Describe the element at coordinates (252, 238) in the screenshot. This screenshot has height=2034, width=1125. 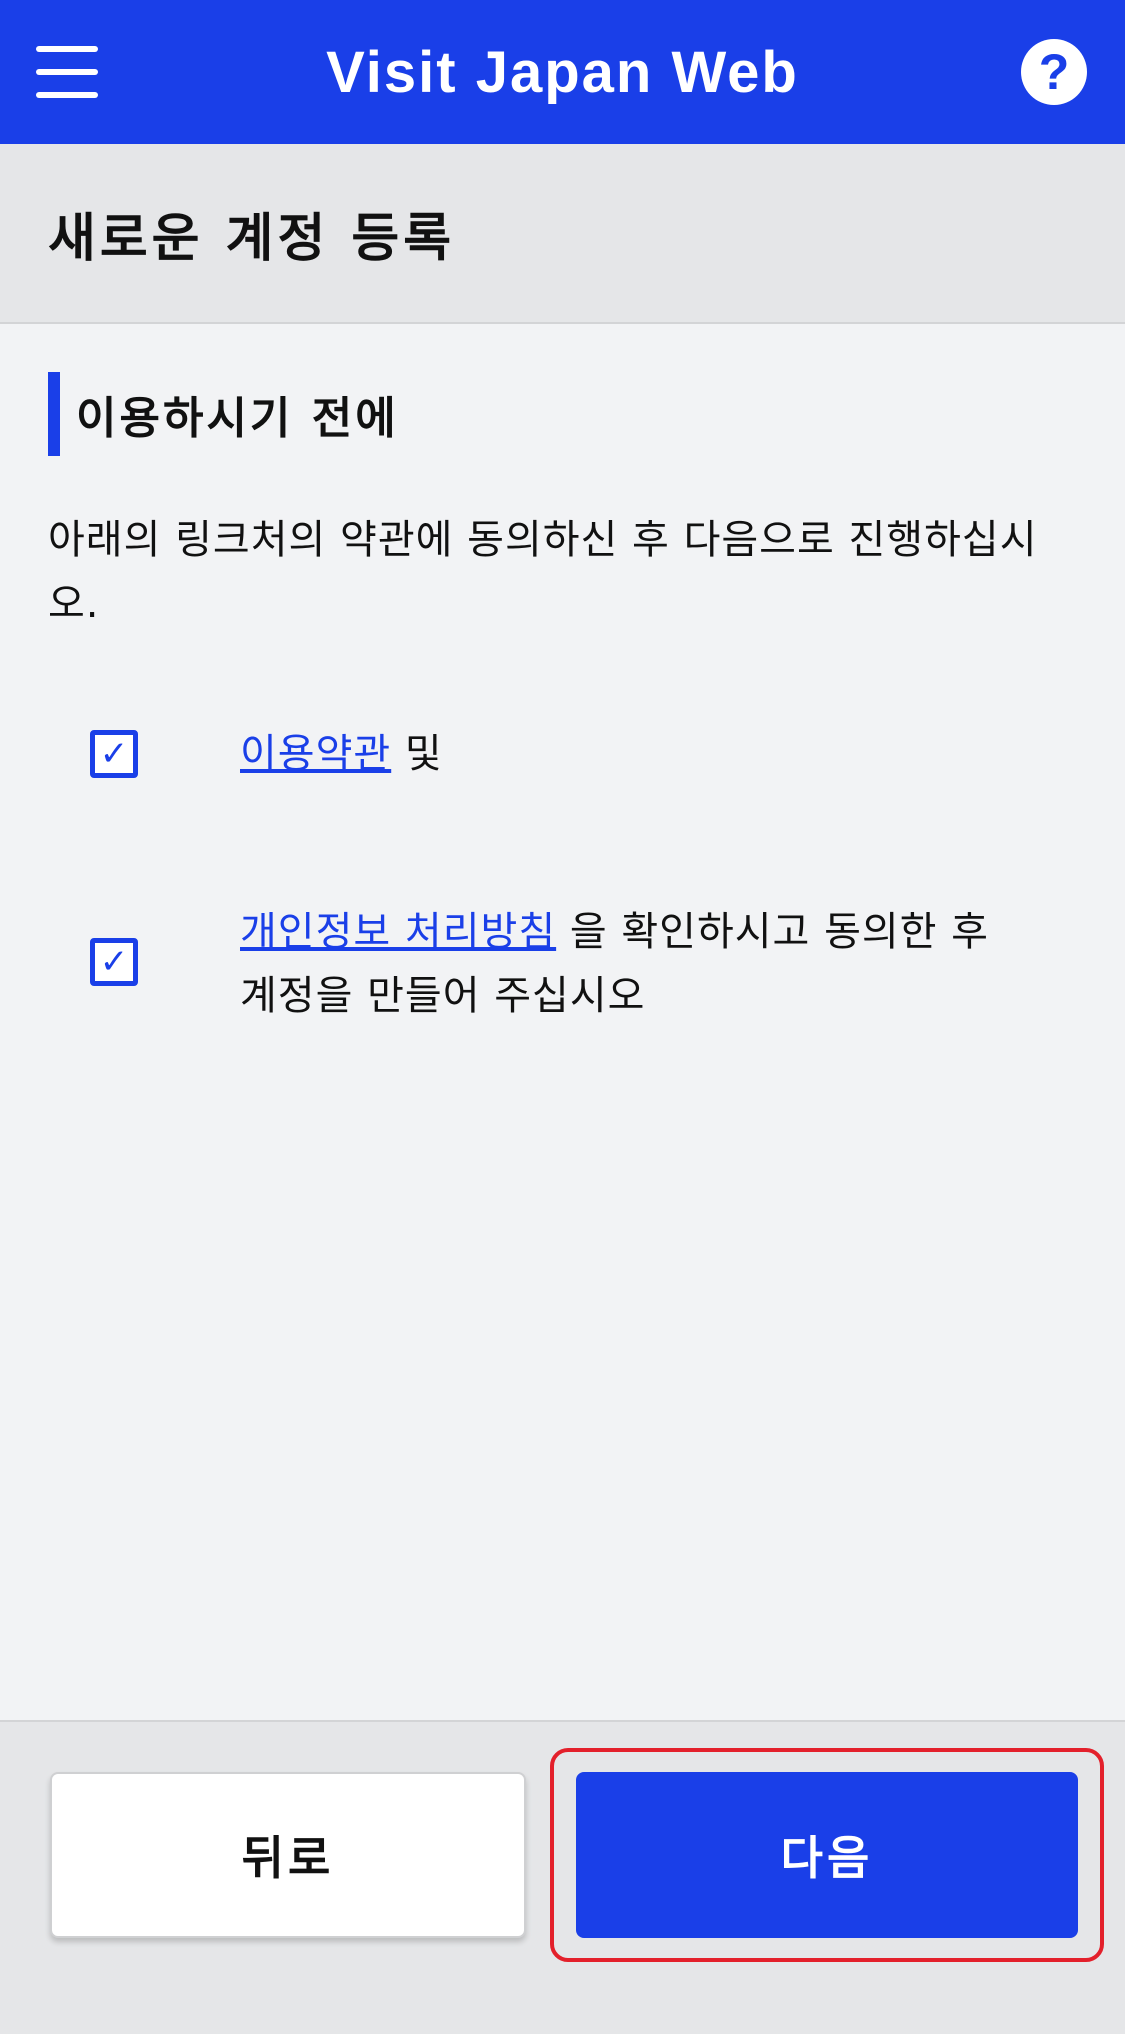
I see `page-title: 새로운 계정 등록` at that location.